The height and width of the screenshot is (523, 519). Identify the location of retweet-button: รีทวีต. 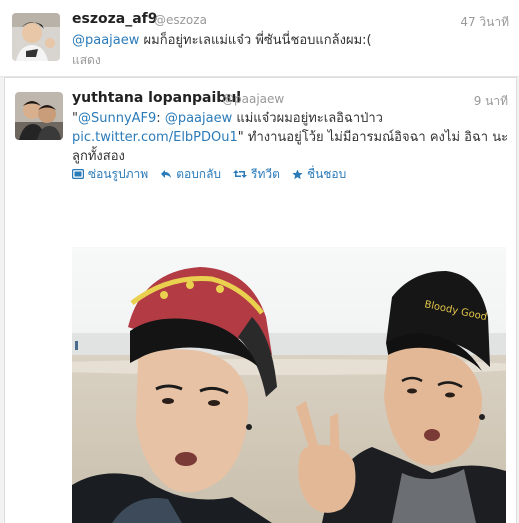
(256, 174).